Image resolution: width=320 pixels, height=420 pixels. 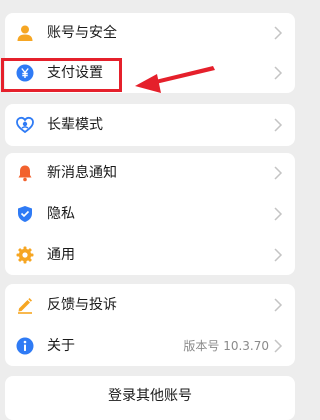 What do you see at coordinates (61, 346) in the screenshot?
I see `about-label: 关于` at bounding box center [61, 346].